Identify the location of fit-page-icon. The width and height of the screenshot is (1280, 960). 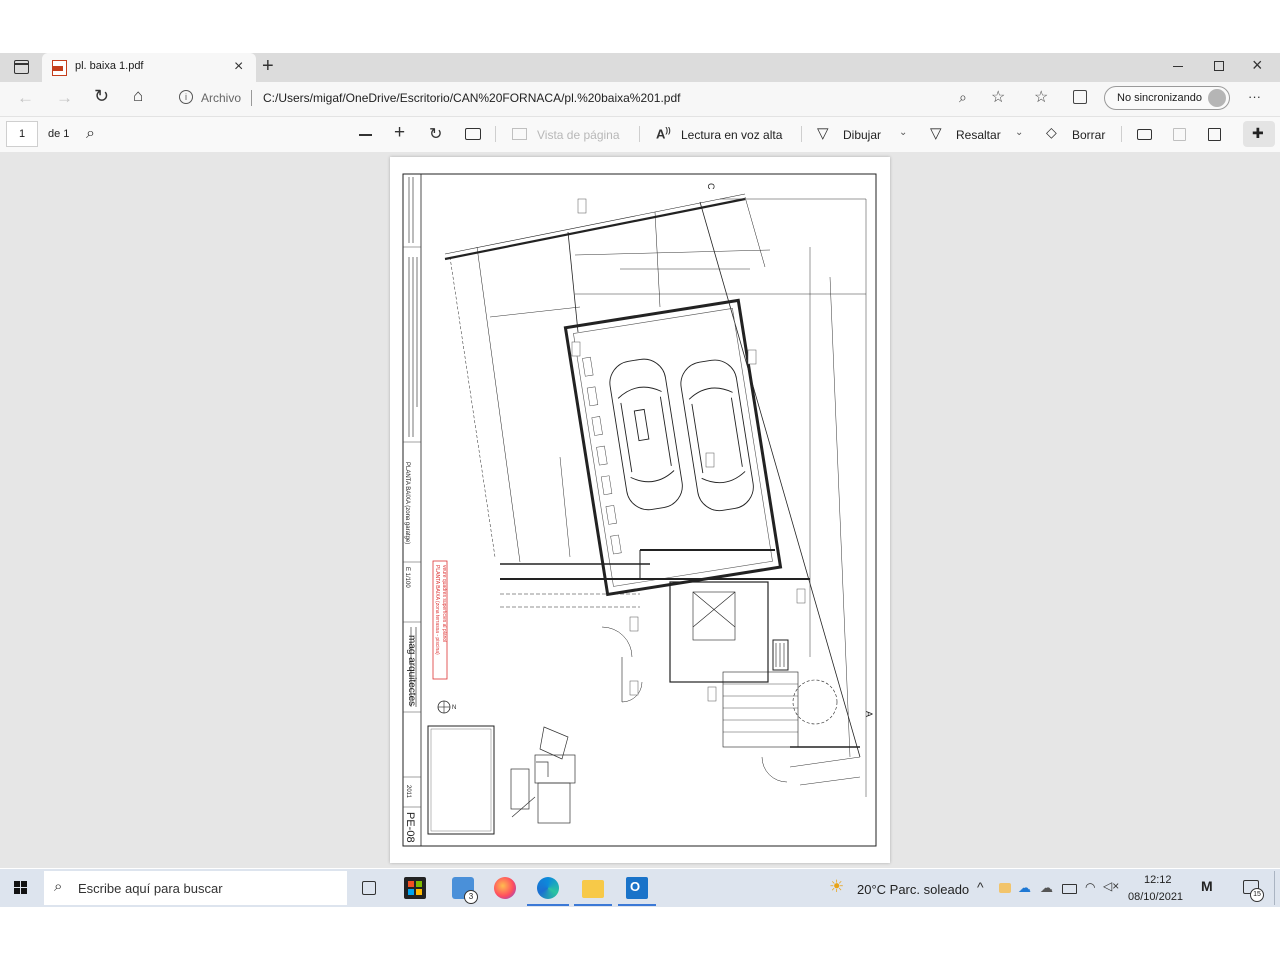
(473, 134).